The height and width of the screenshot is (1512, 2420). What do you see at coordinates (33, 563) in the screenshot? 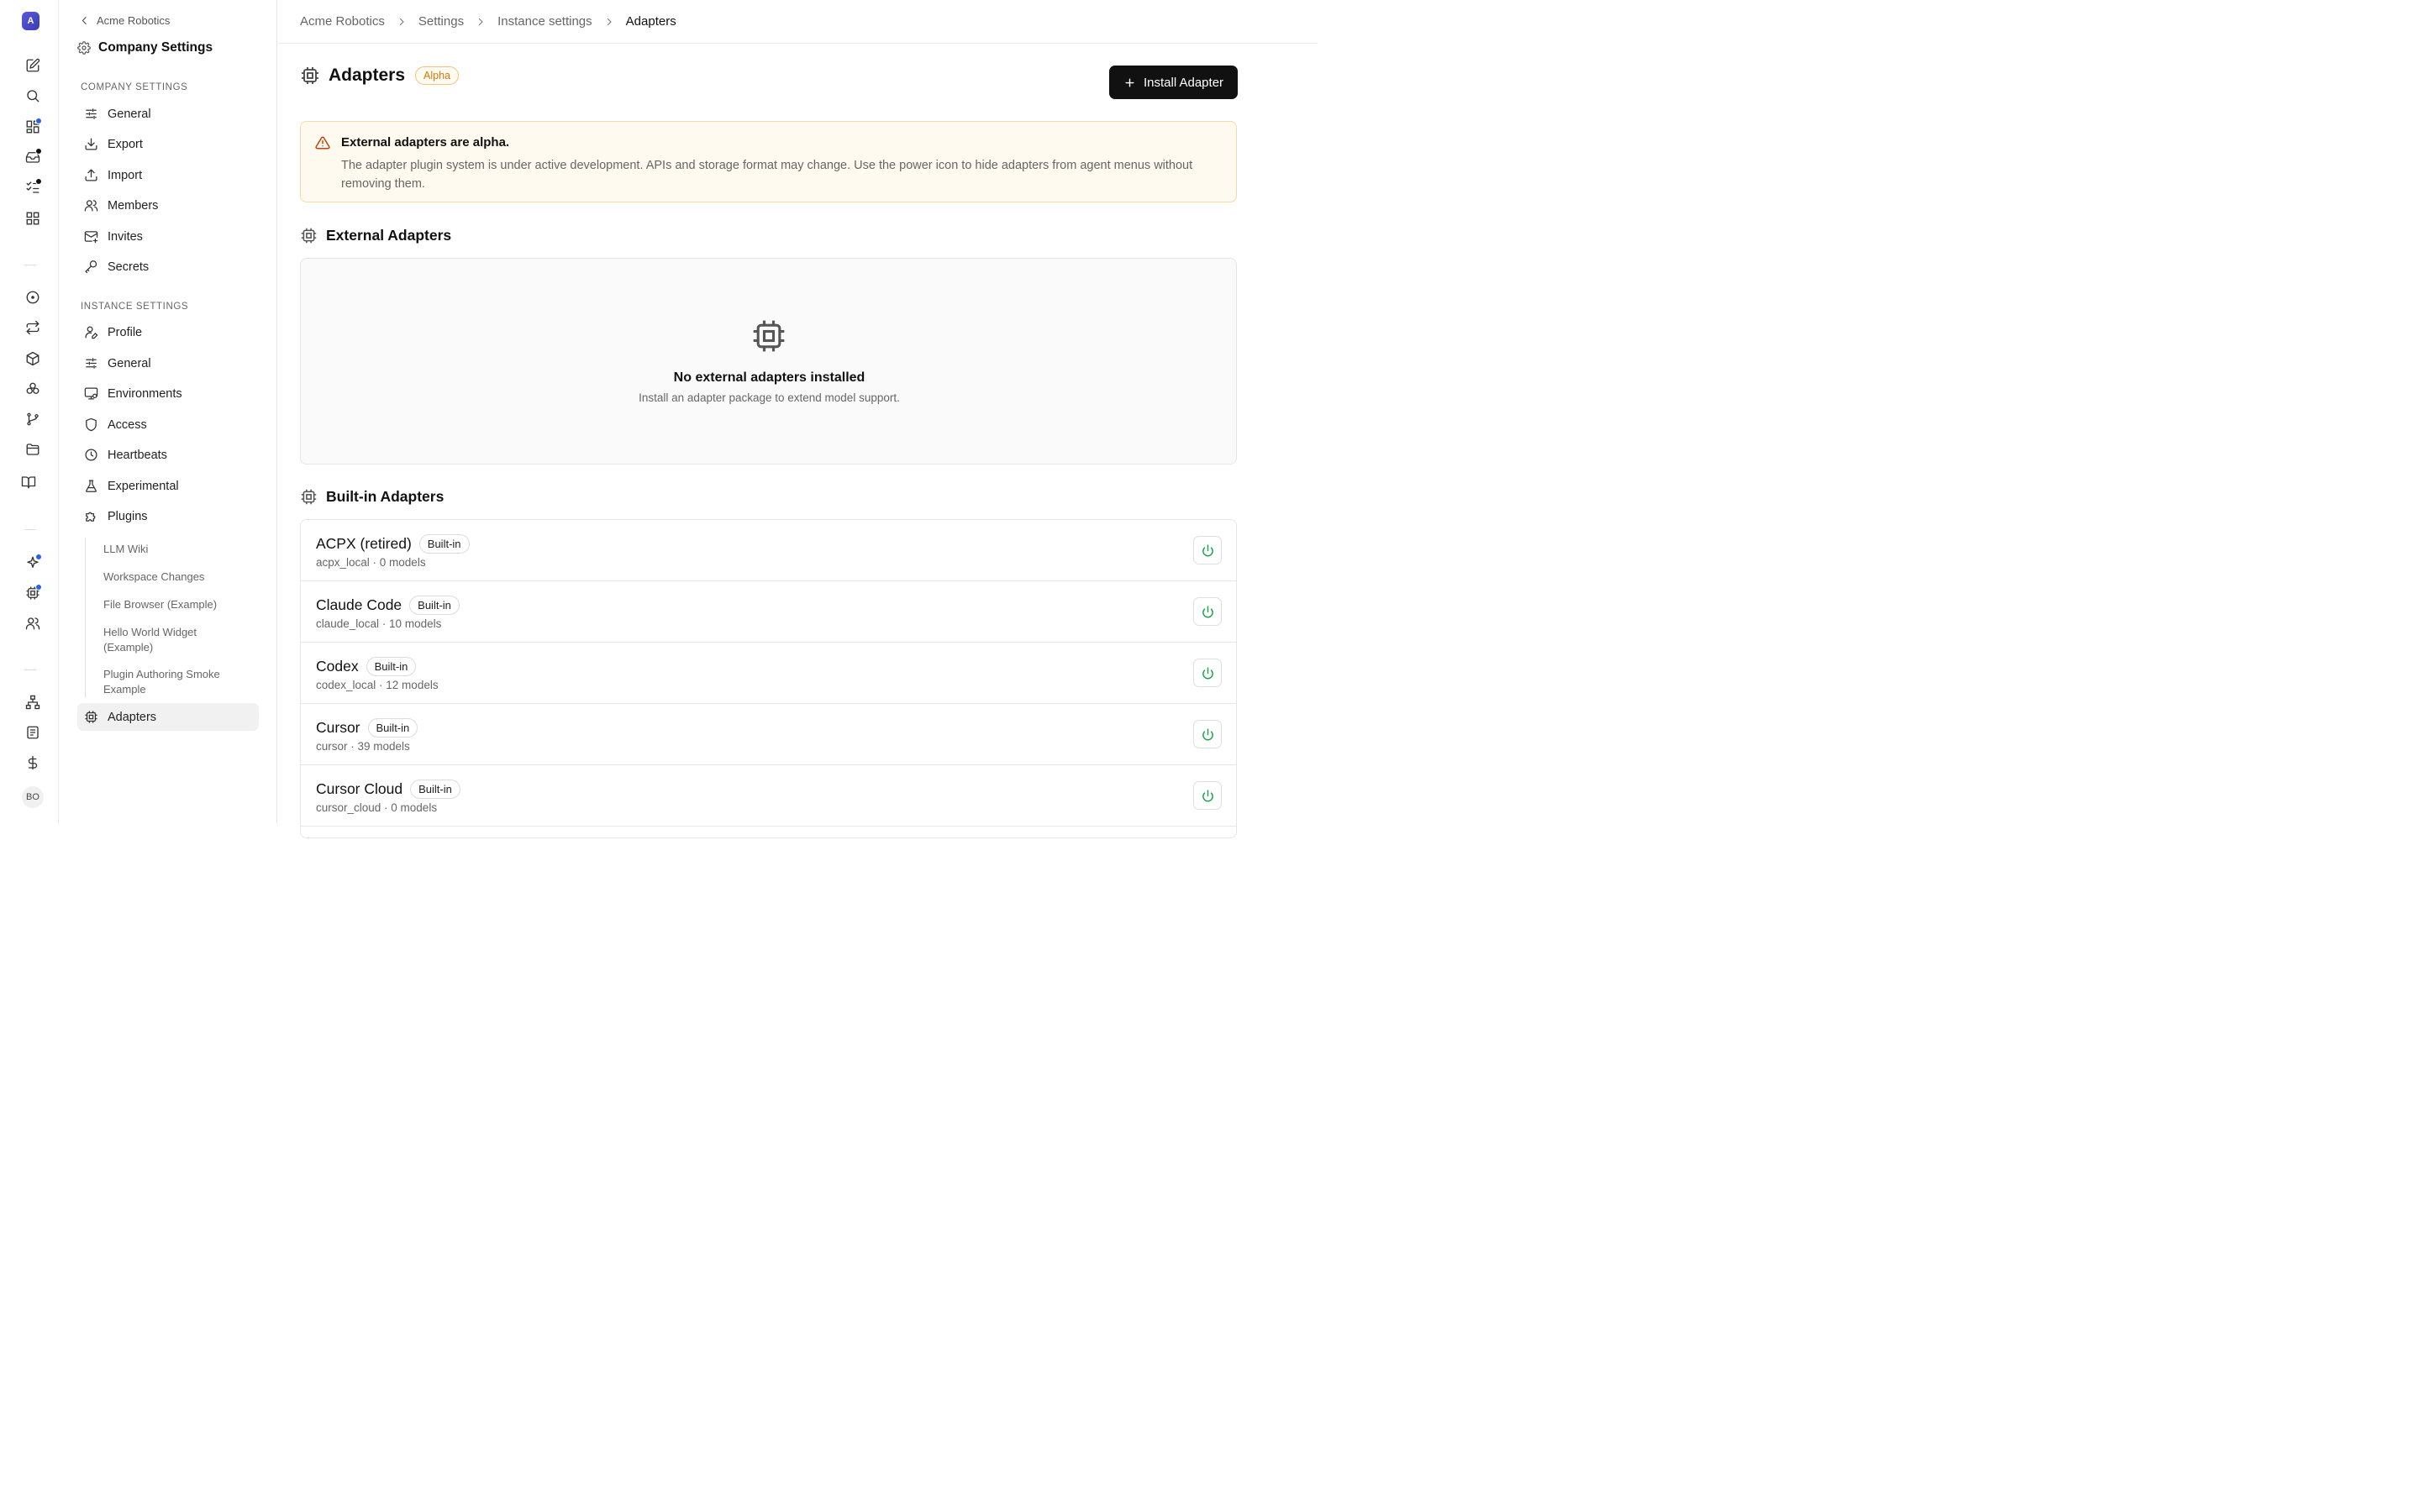
I see `sparkle-icon` at bounding box center [33, 563].